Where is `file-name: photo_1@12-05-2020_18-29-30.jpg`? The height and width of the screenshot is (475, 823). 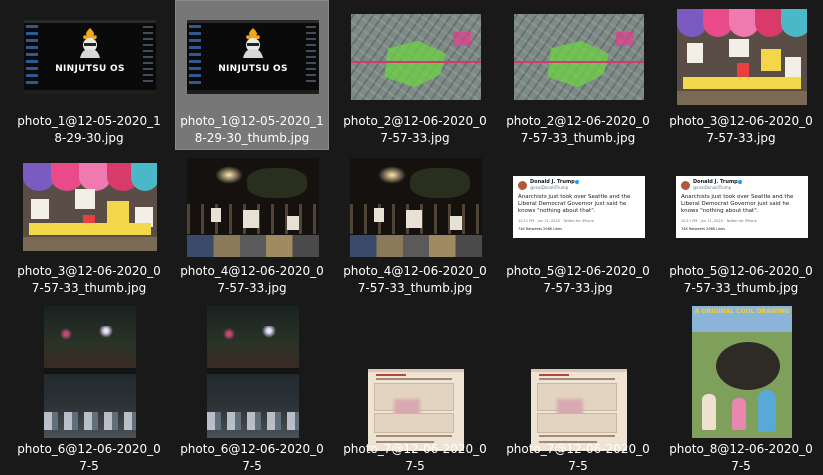 file-name: photo_1@12-05-2020_18-29-30.jpg is located at coordinates (89, 129).